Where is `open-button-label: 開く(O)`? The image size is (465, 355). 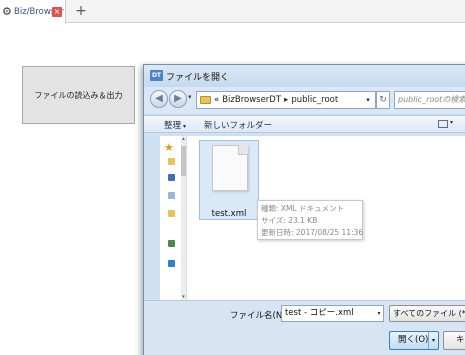
open-button-label: 開く(O) is located at coordinates (413, 340).